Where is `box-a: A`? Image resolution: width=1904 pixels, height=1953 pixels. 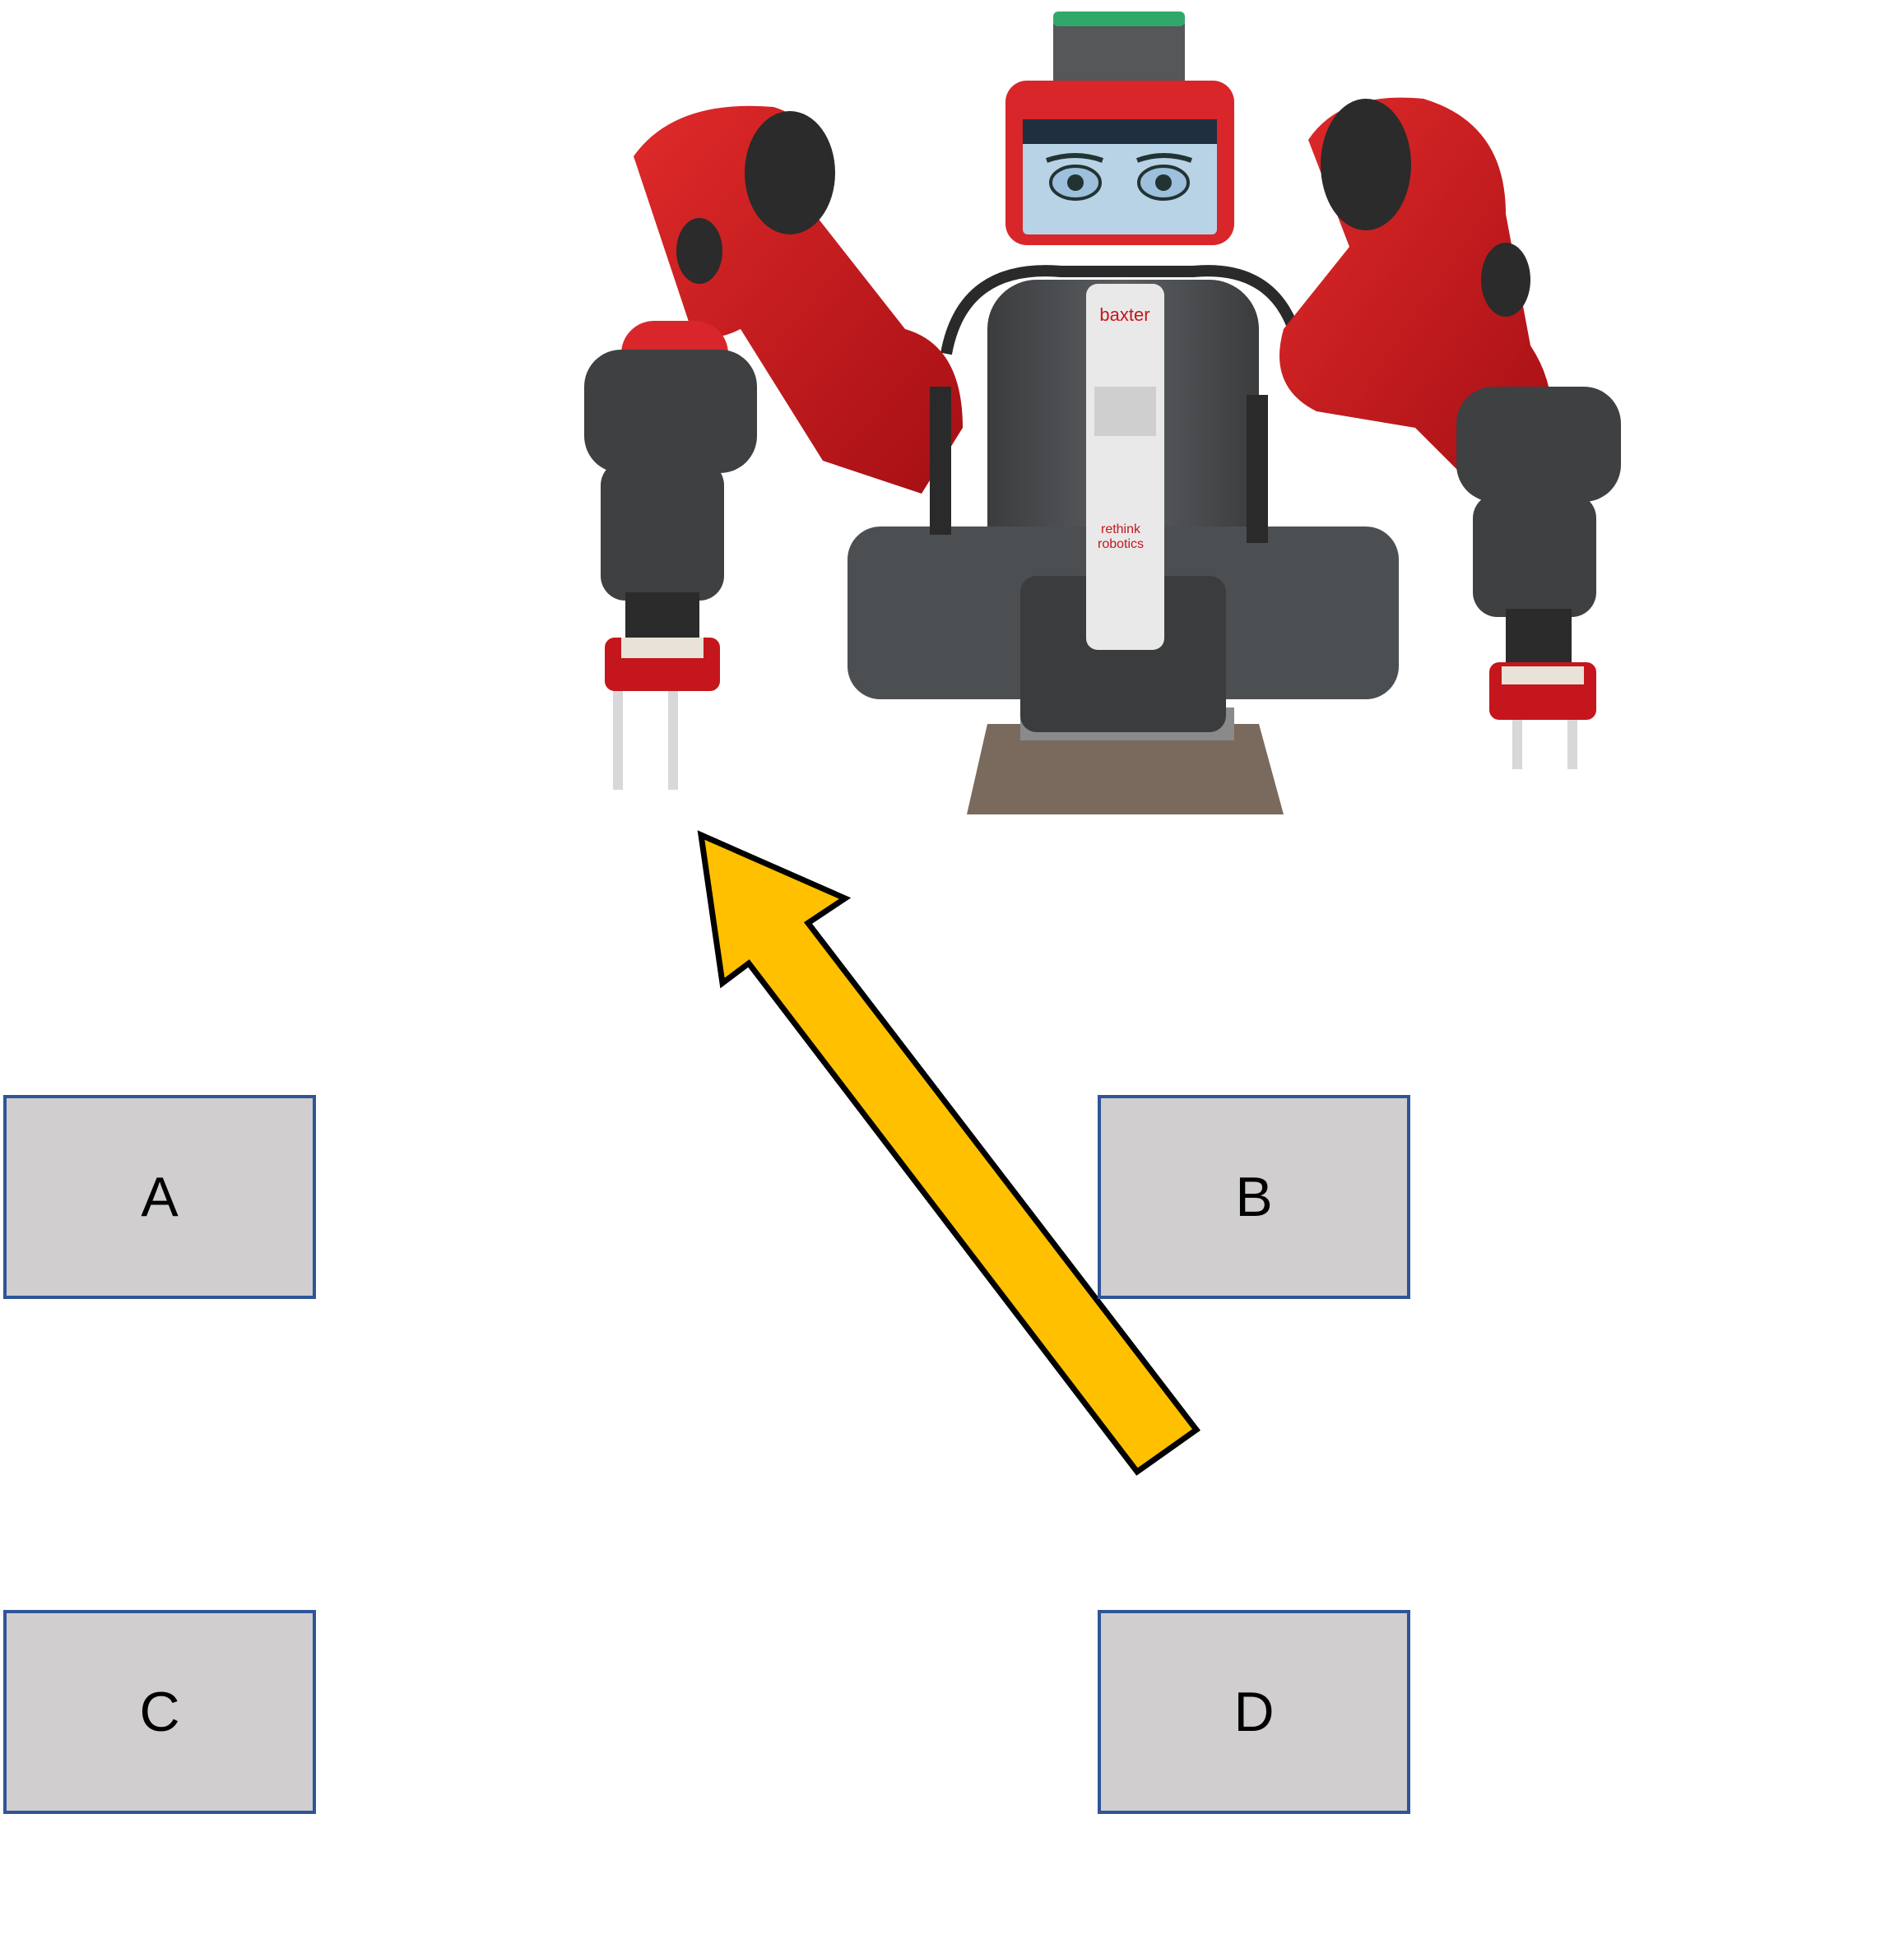
box-a: A is located at coordinates (159, 1197).